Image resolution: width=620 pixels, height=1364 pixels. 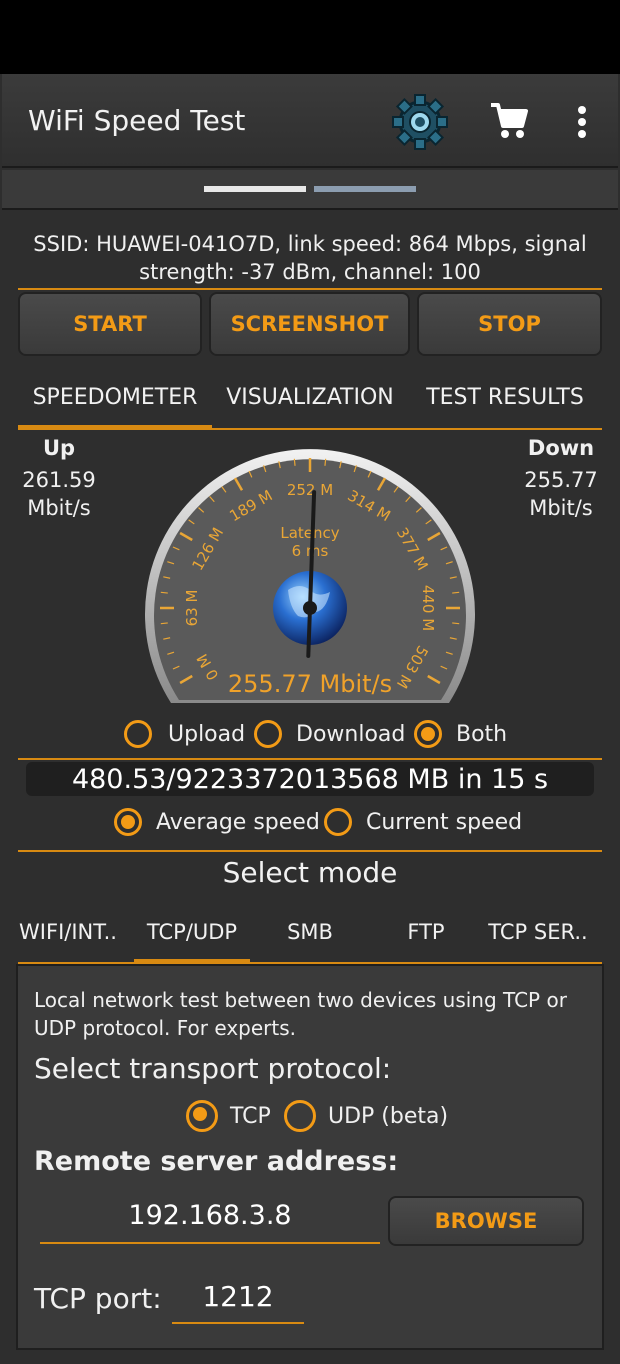 What do you see at coordinates (59, 448) in the screenshot?
I see `up-label: Up` at bounding box center [59, 448].